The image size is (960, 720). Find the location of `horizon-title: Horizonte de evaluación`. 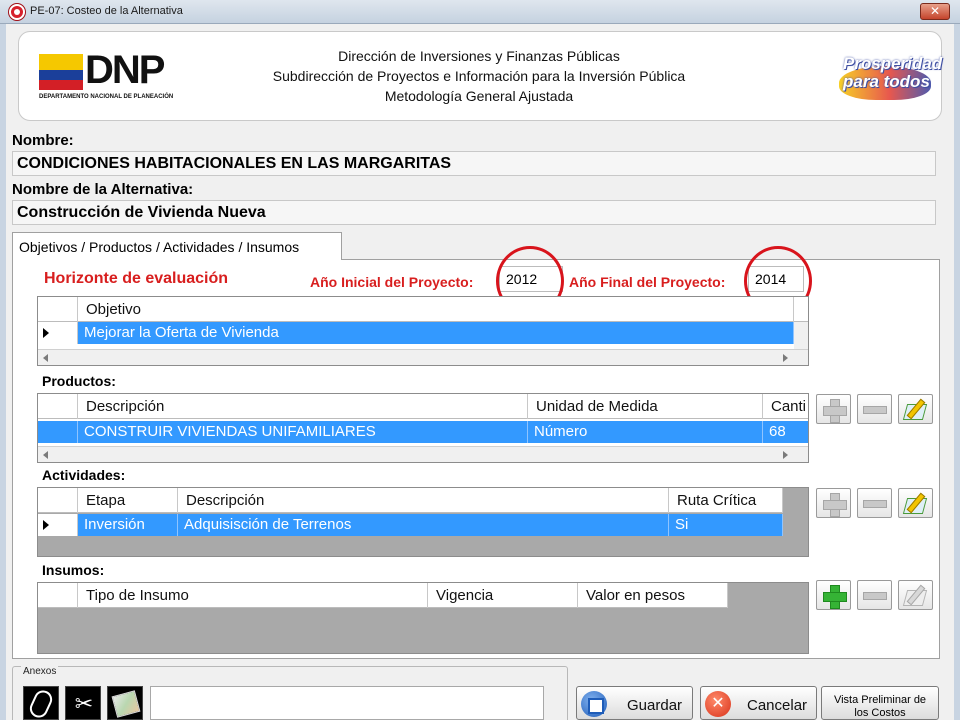

horizon-title: Horizonte de evaluación is located at coordinates (136, 278).